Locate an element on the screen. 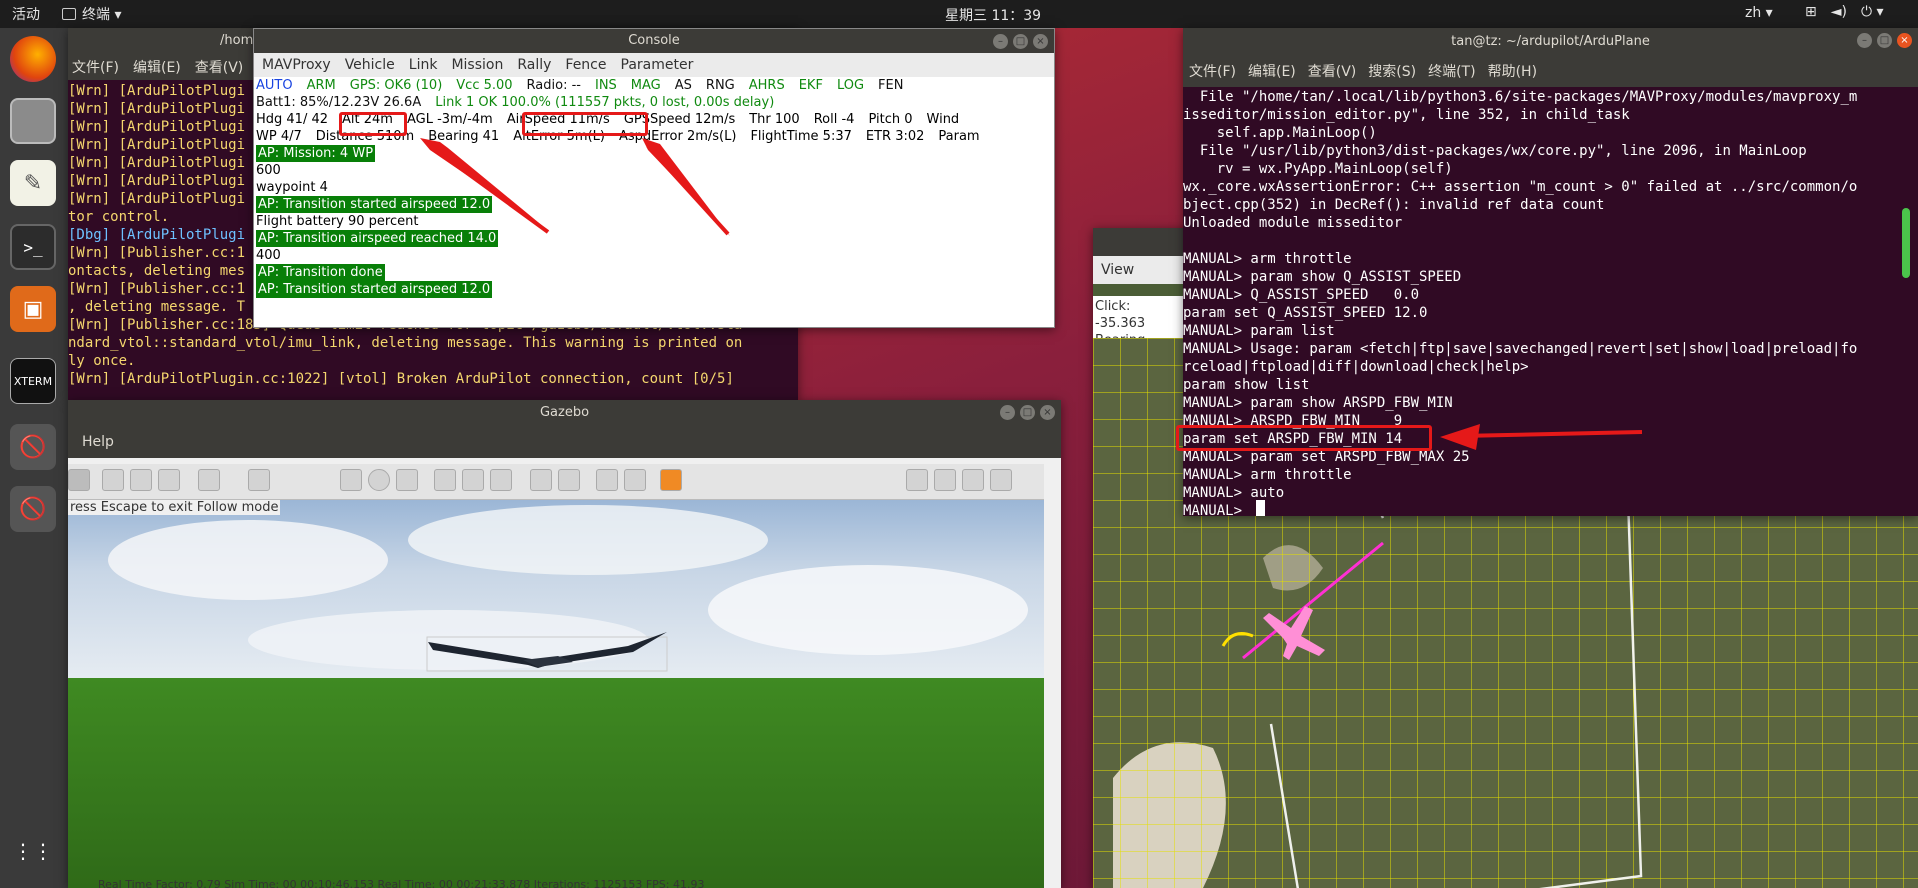  console-menu-vehicle: Vehicle is located at coordinates (370, 65).